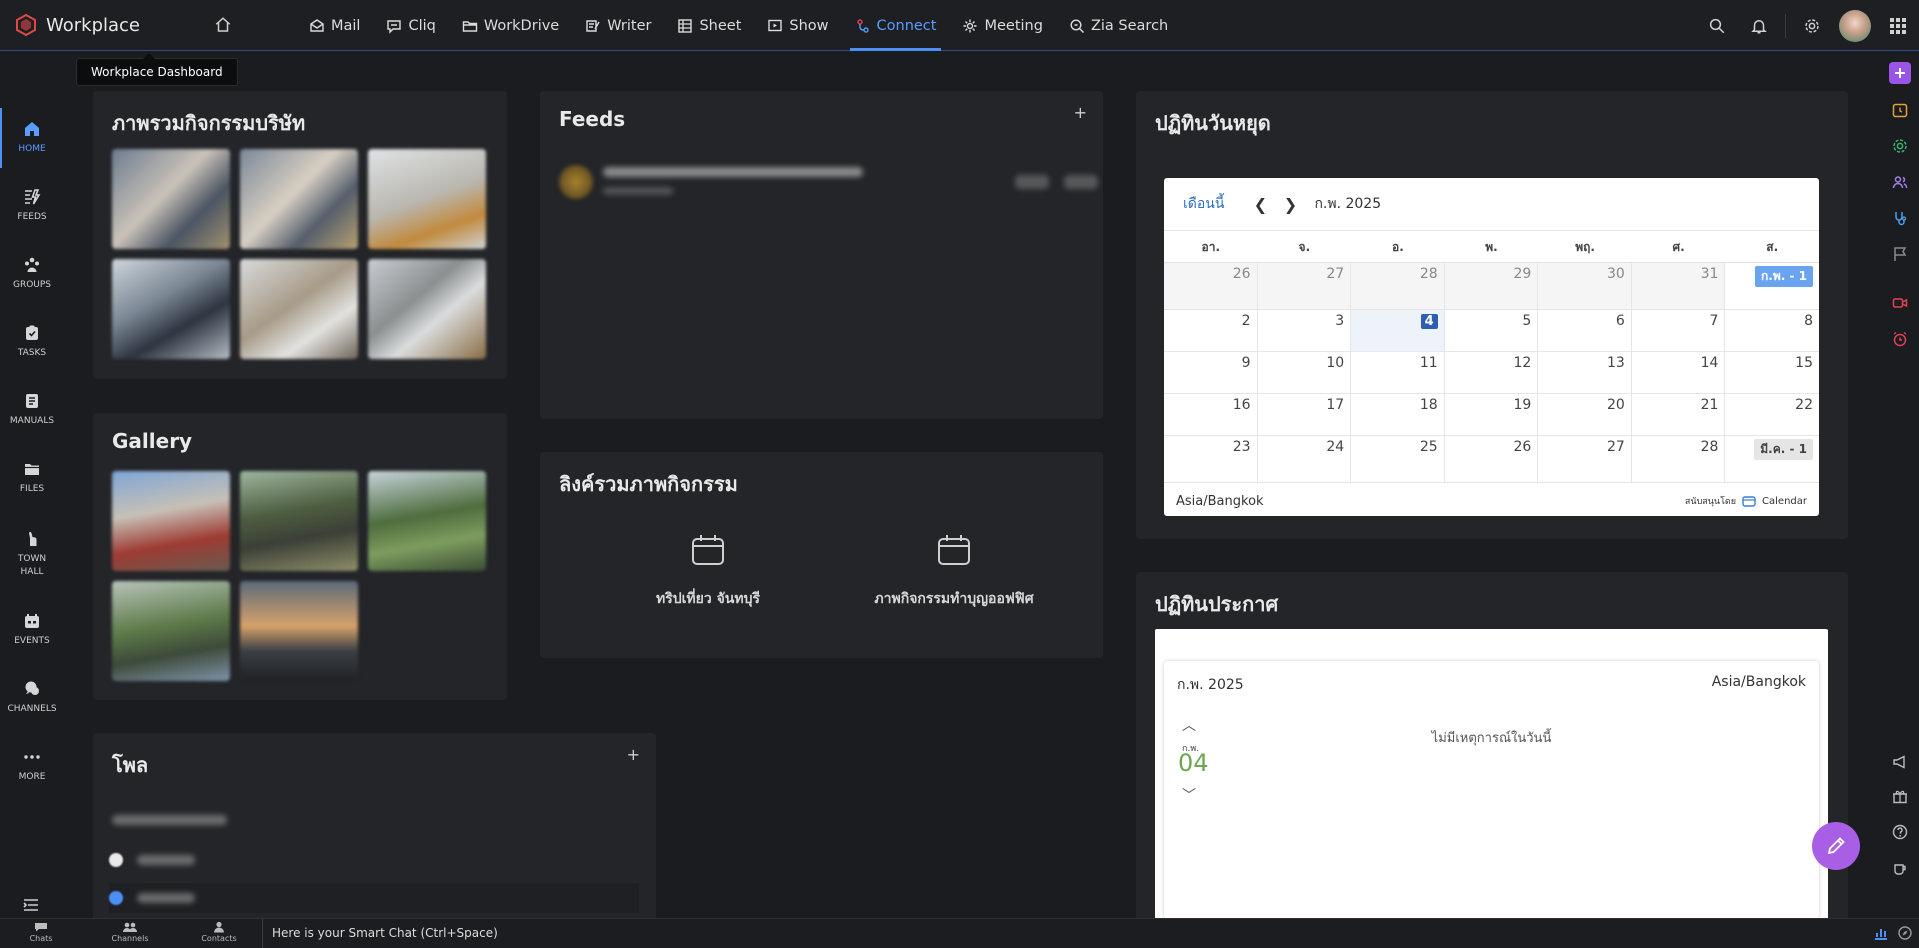  Describe the element at coordinates (1398, 459) in the screenshot. I see `calendar-day: 25` at that location.